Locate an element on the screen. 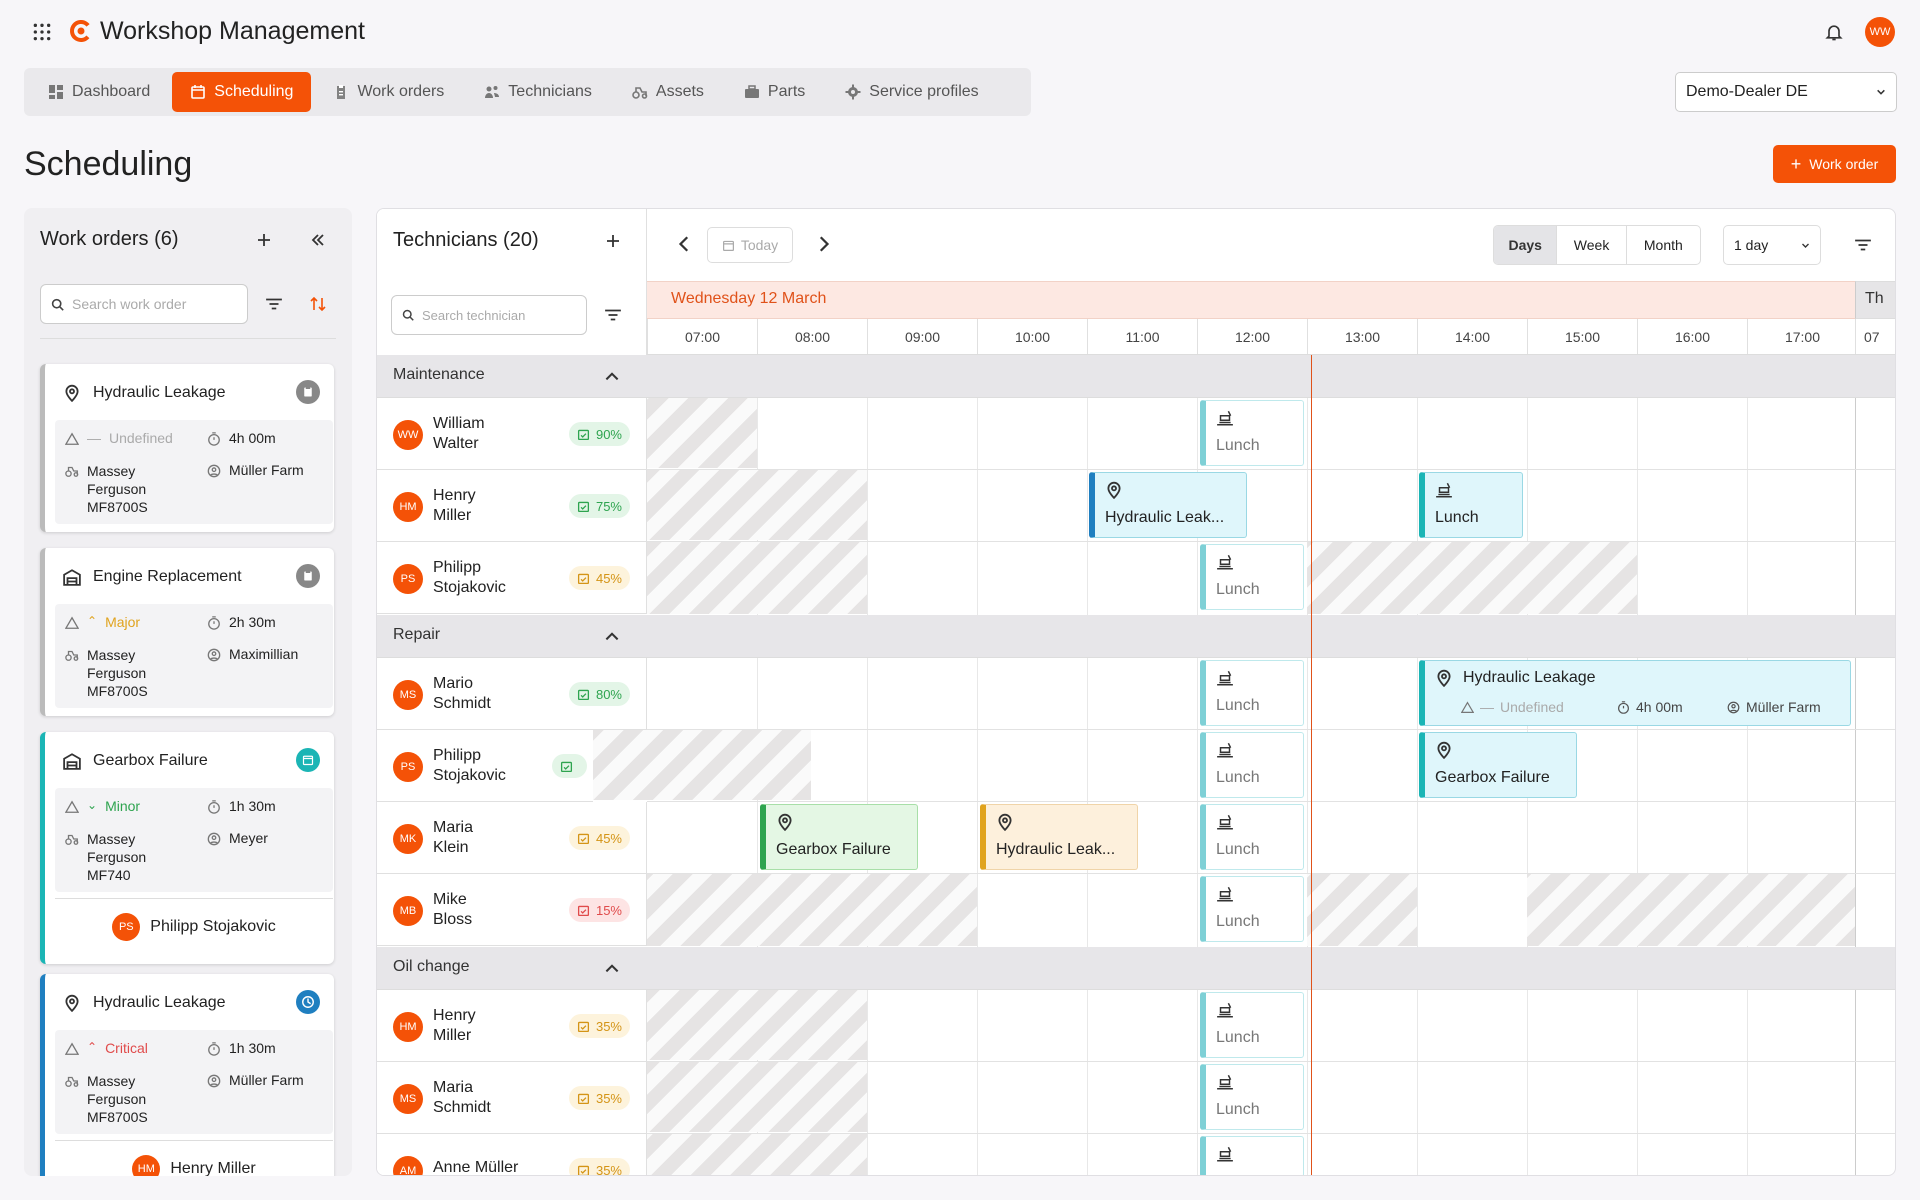 The width and height of the screenshot is (1920, 1200). view-month-button: Month is located at coordinates (1663, 245).